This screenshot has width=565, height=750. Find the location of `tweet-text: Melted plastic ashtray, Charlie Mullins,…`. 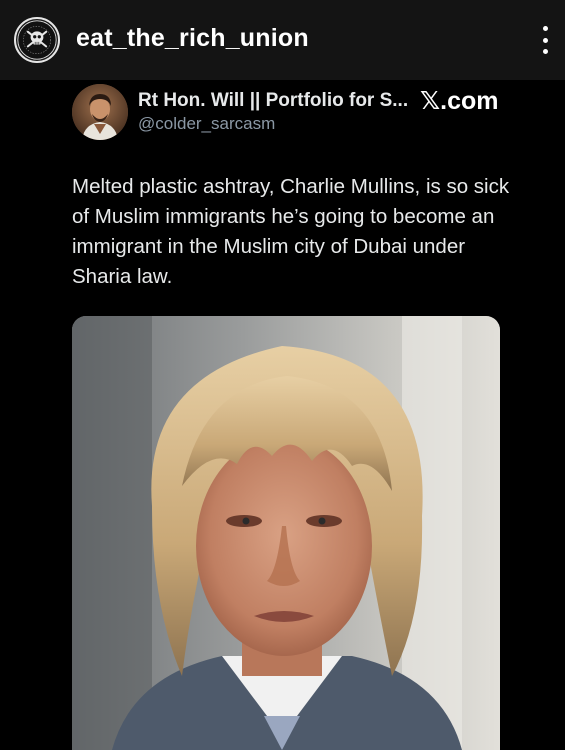

tweet-text: Melted plastic ashtray, Charlie Mullins,… is located at coordinates (291, 231).